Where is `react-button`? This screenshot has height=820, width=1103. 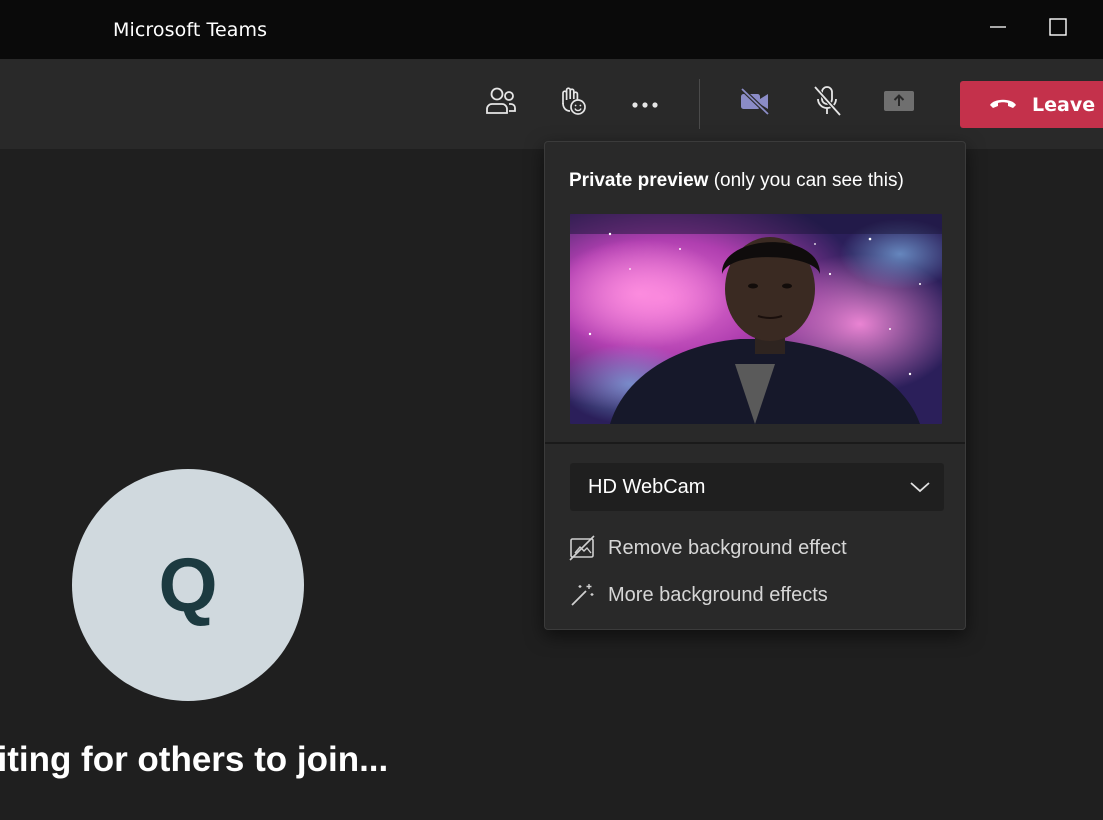 react-button is located at coordinates (572, 103).